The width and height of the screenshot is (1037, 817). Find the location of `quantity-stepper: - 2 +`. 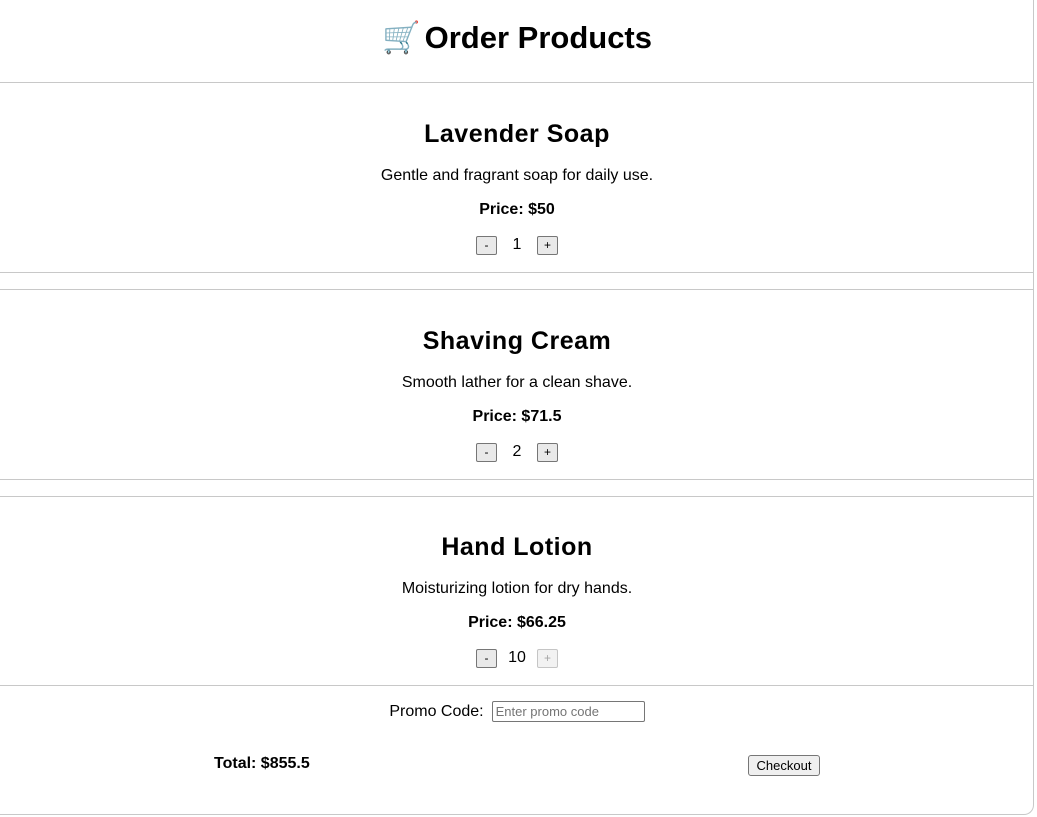

quantity-stepper: - 2 + is located at coordinates (517, 452).